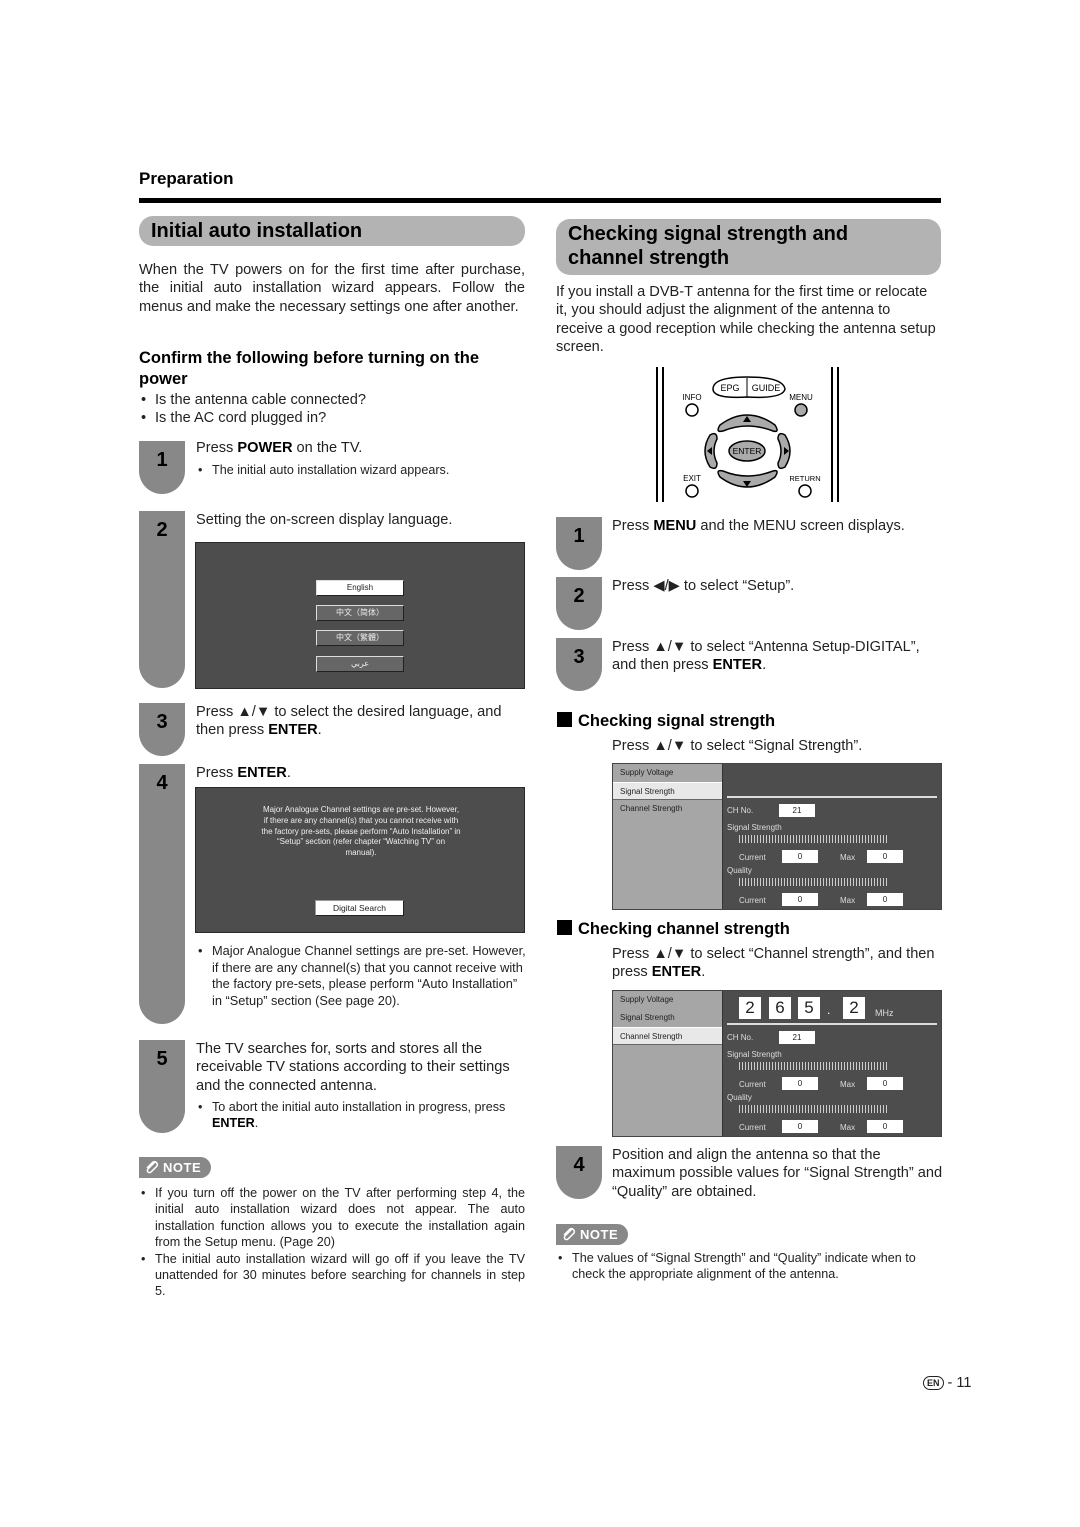  I want to click on channel-strength-heading: Checking channel strength, so click(673, 929).